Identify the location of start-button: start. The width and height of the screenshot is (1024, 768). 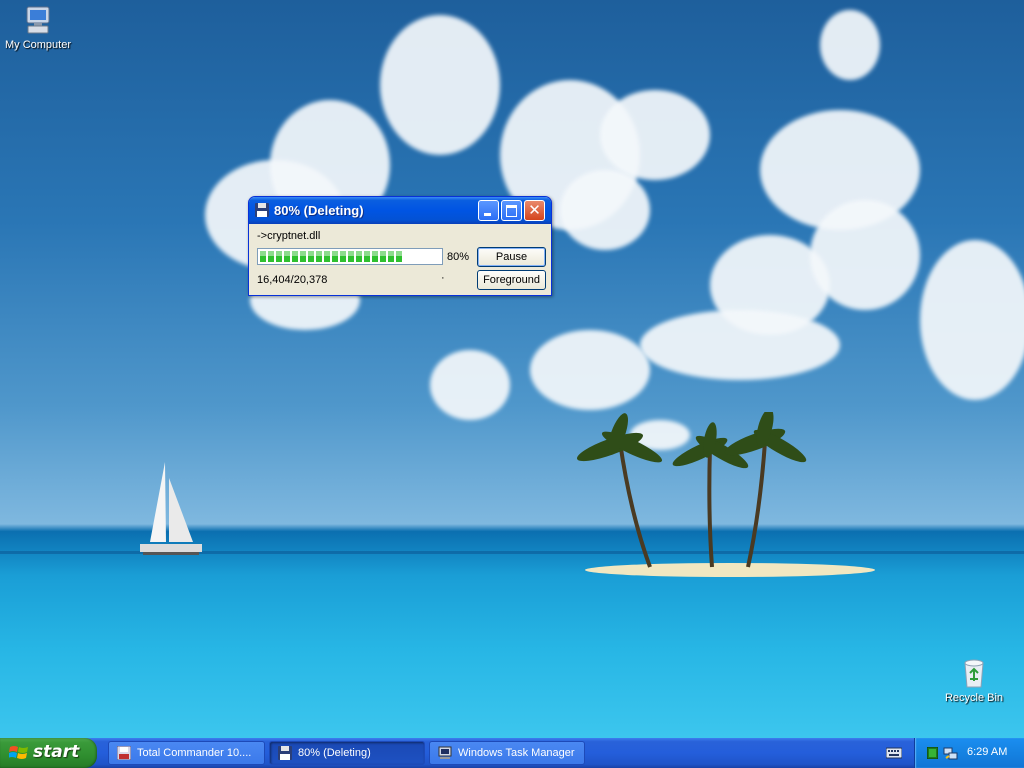
(48, 753).